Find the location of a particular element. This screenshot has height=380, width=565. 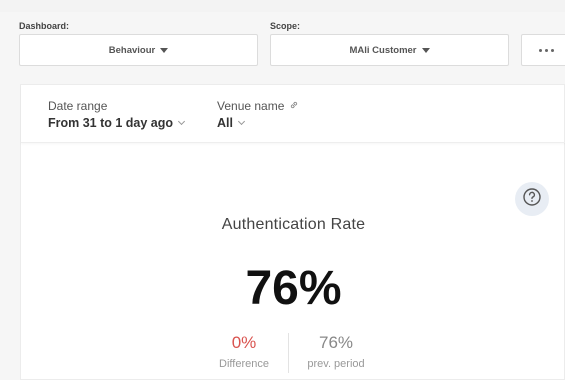

metric-title: Authentication Rate is located at coordinates (293, 224).